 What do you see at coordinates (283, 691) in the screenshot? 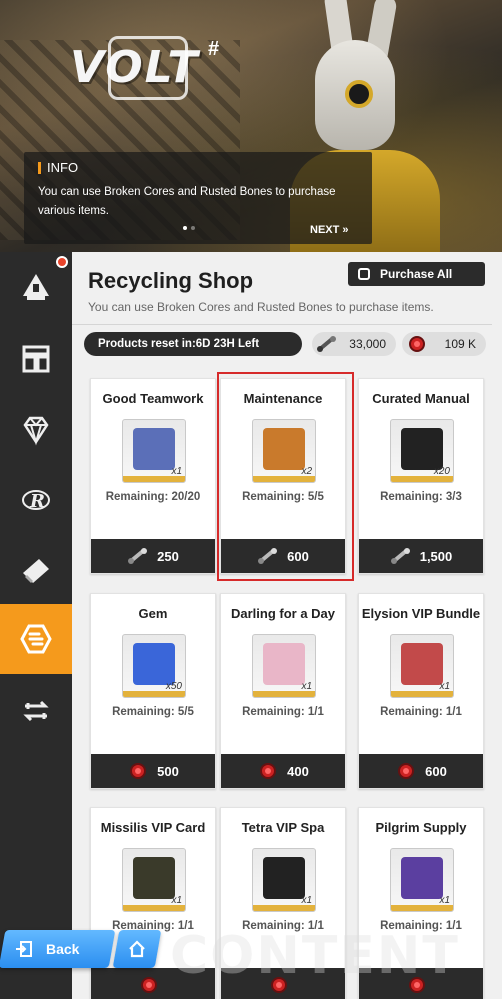
I see `shop-item-card: Darling for a Day x1 Remaining: 1/1 400` at bounding box center [283, 691].